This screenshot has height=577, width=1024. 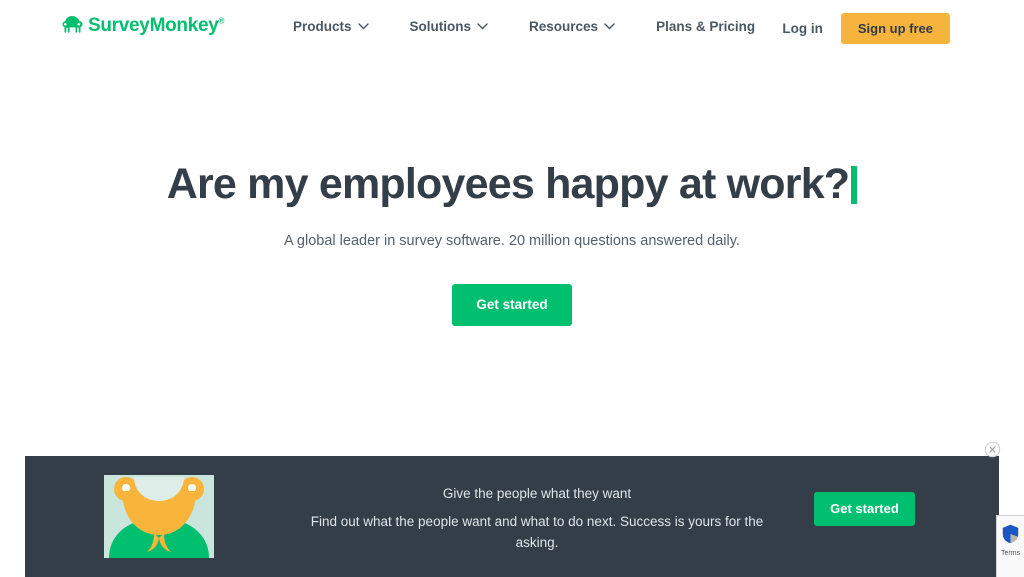 I want to click on surveymonkey-logo: SurveyMonkey®, so click(x=142, y=25).